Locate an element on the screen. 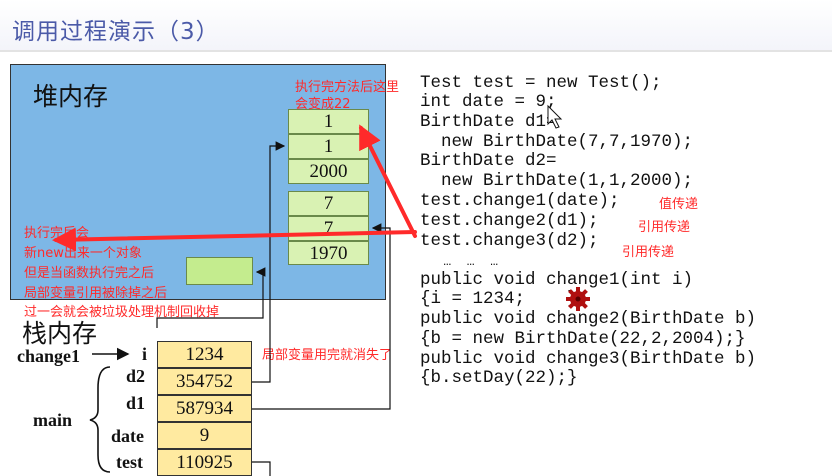 Image resolution: width=832 pixels, height=476 pixels. pointer-test-down is located at coordinates (261, 468).